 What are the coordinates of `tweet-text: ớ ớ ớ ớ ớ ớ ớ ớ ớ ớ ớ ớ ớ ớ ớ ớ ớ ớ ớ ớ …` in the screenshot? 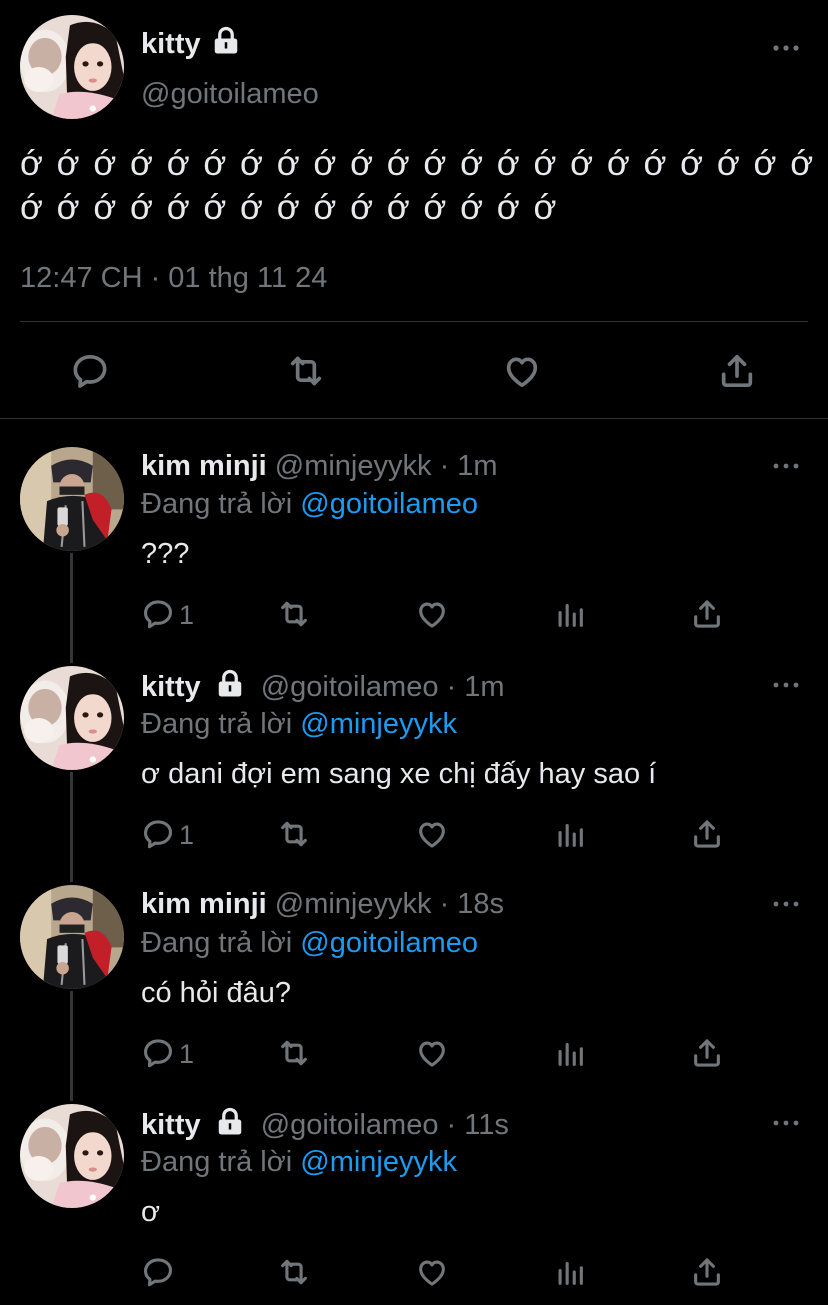 It's located at (418, 185).